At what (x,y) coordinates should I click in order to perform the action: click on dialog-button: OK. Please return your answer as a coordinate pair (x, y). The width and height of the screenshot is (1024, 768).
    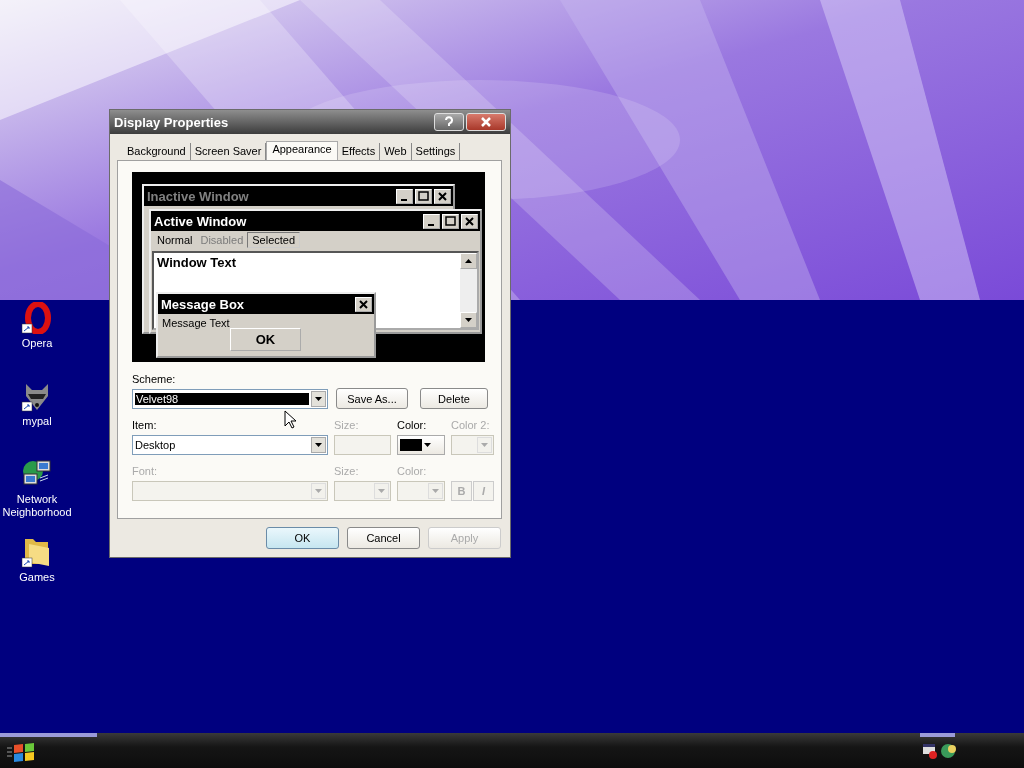
    Looking at the image, I should click on (302, 538).